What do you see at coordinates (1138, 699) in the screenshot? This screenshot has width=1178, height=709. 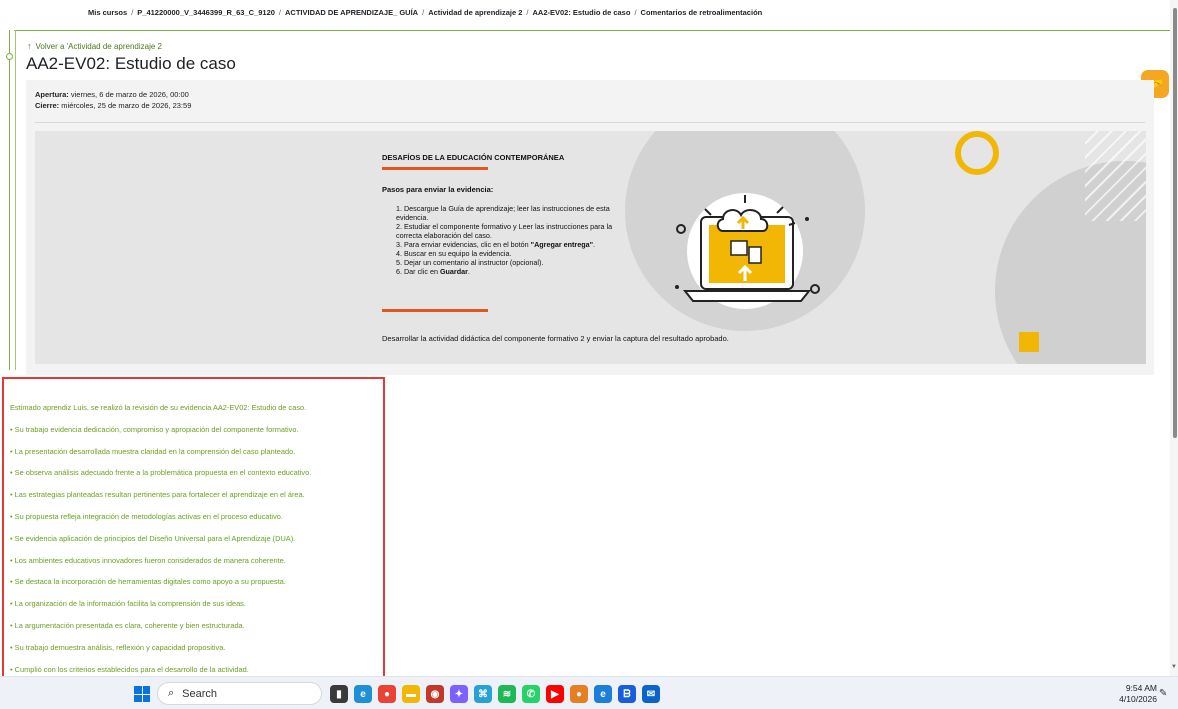 I see `clock-date: 4/10/2026` at bounding box center [1138, 699].